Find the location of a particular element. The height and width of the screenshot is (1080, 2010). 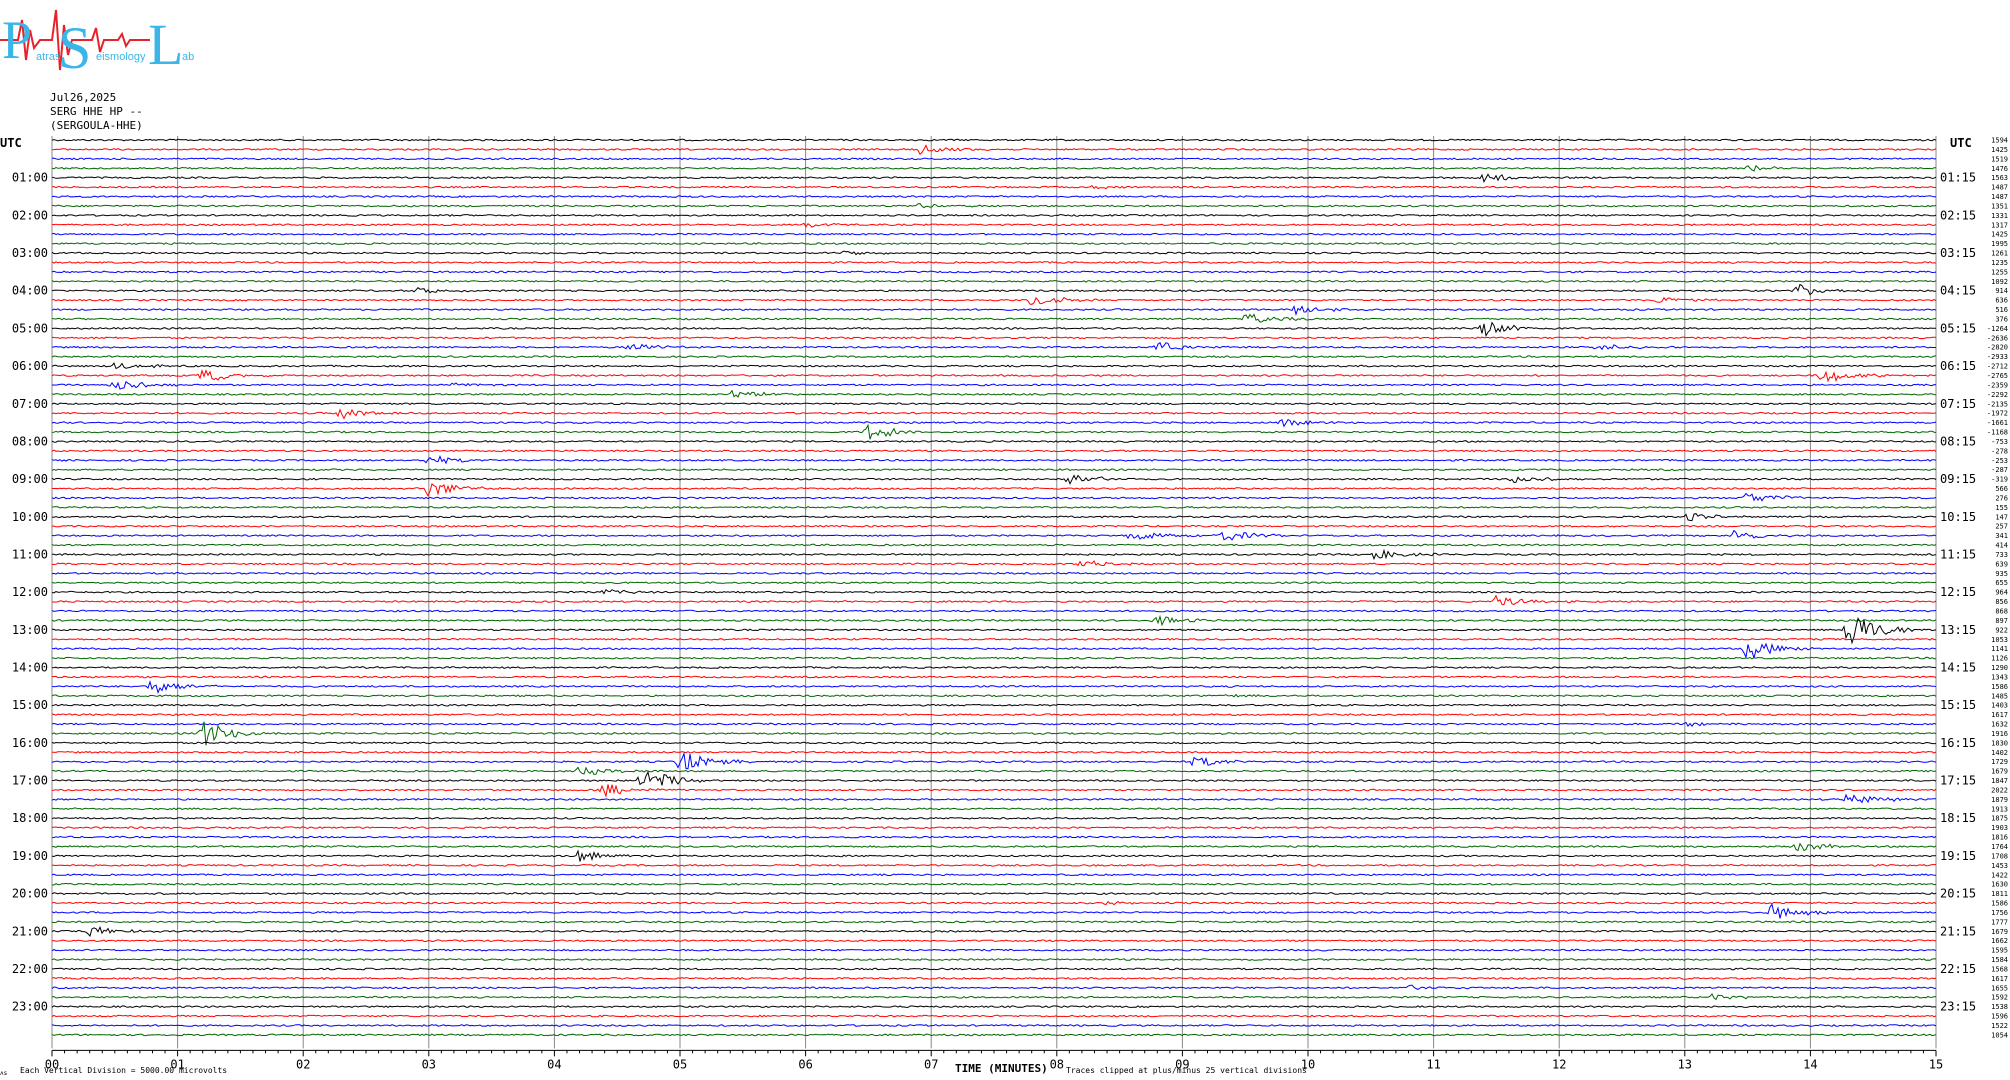

trace-value-label: 1092 is located at coordinates (1999, 282).